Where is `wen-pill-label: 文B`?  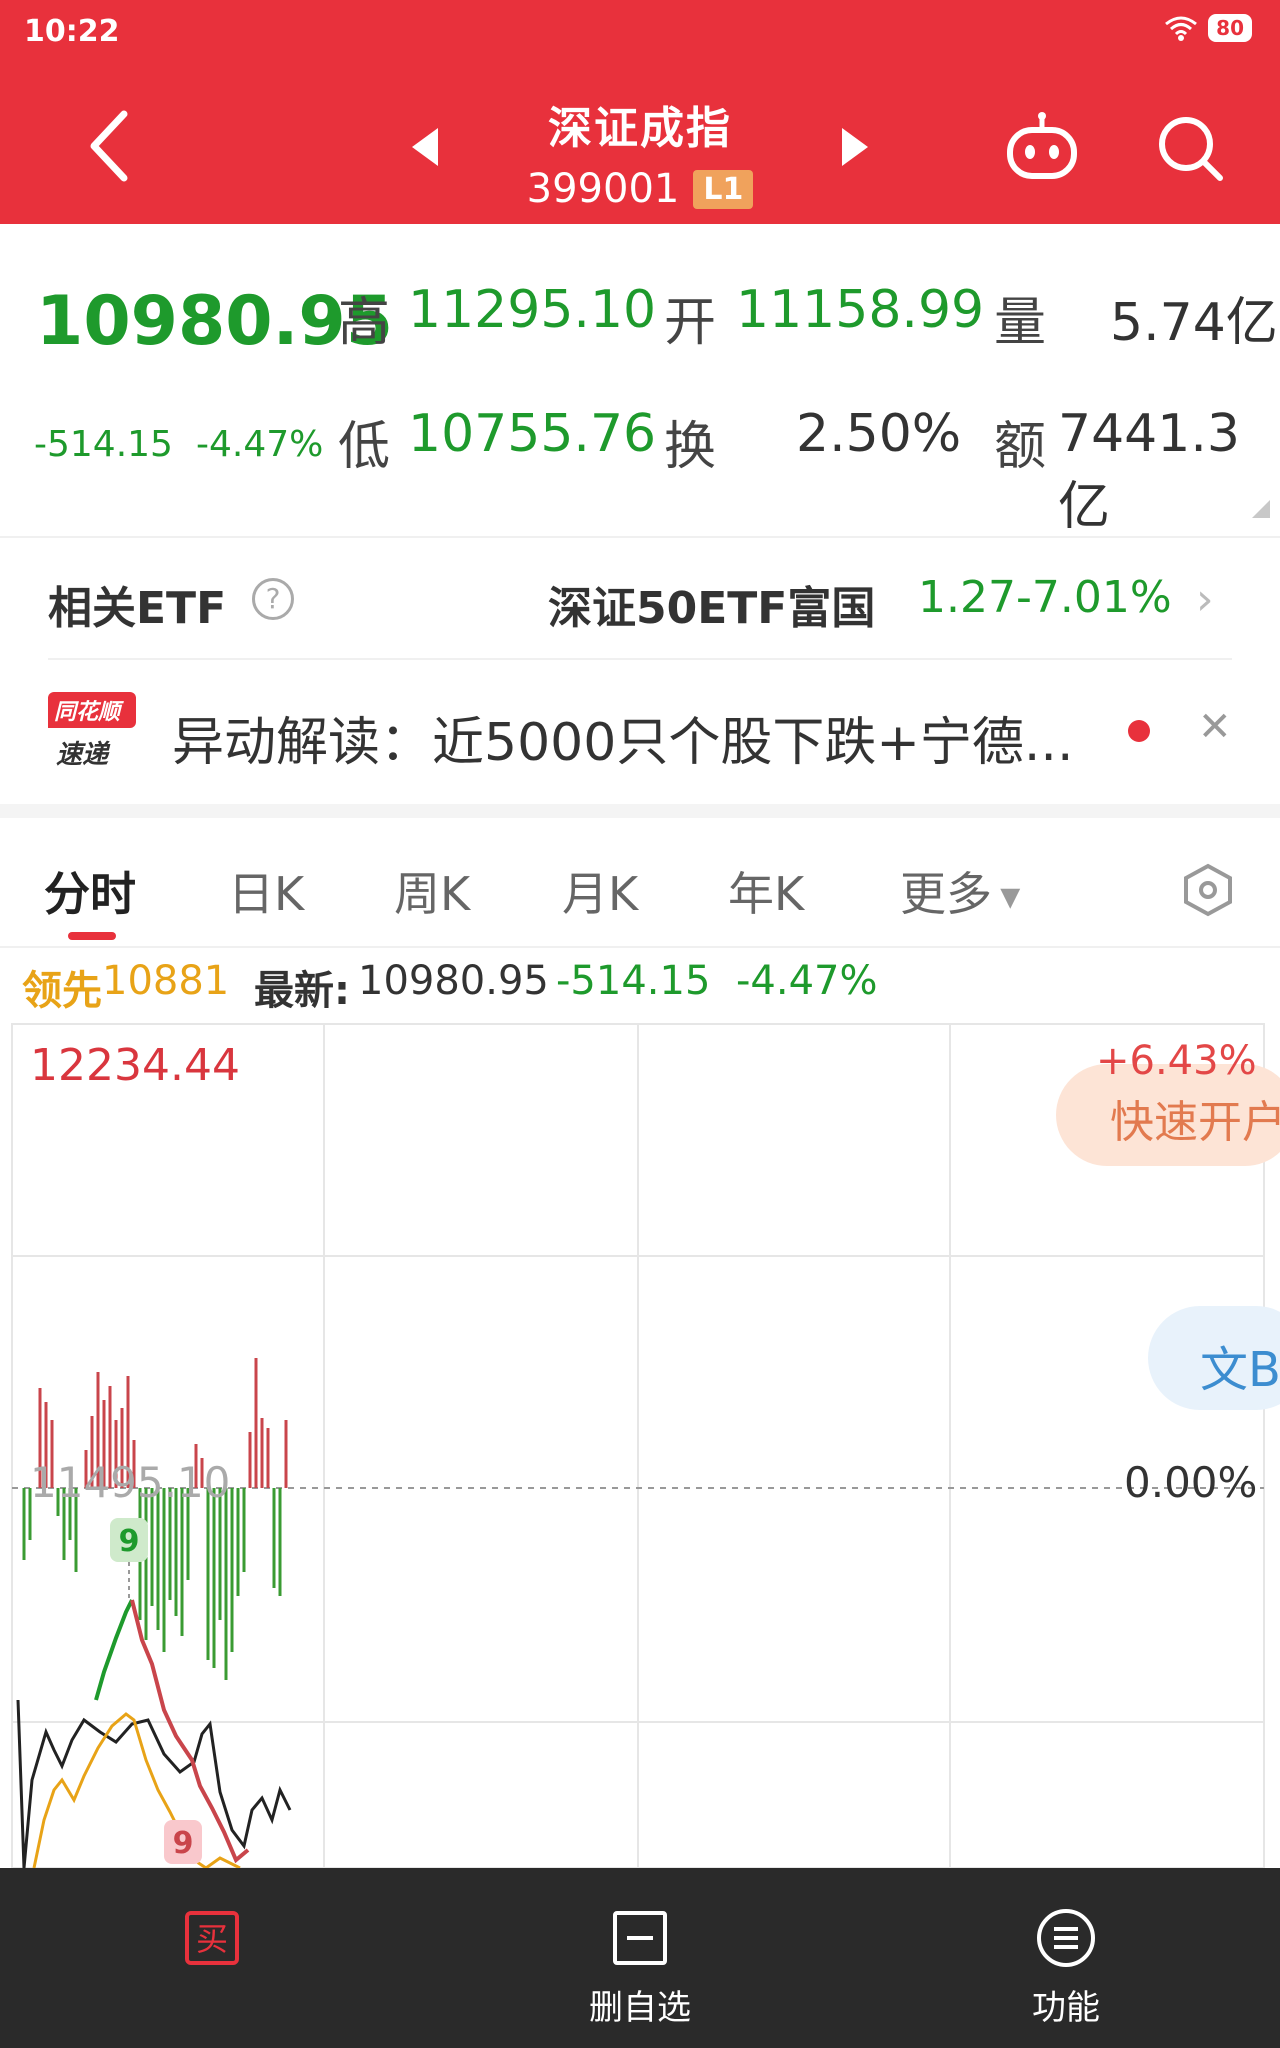 wen-pill-label: 文B is located at coordinates (1240, 1365).